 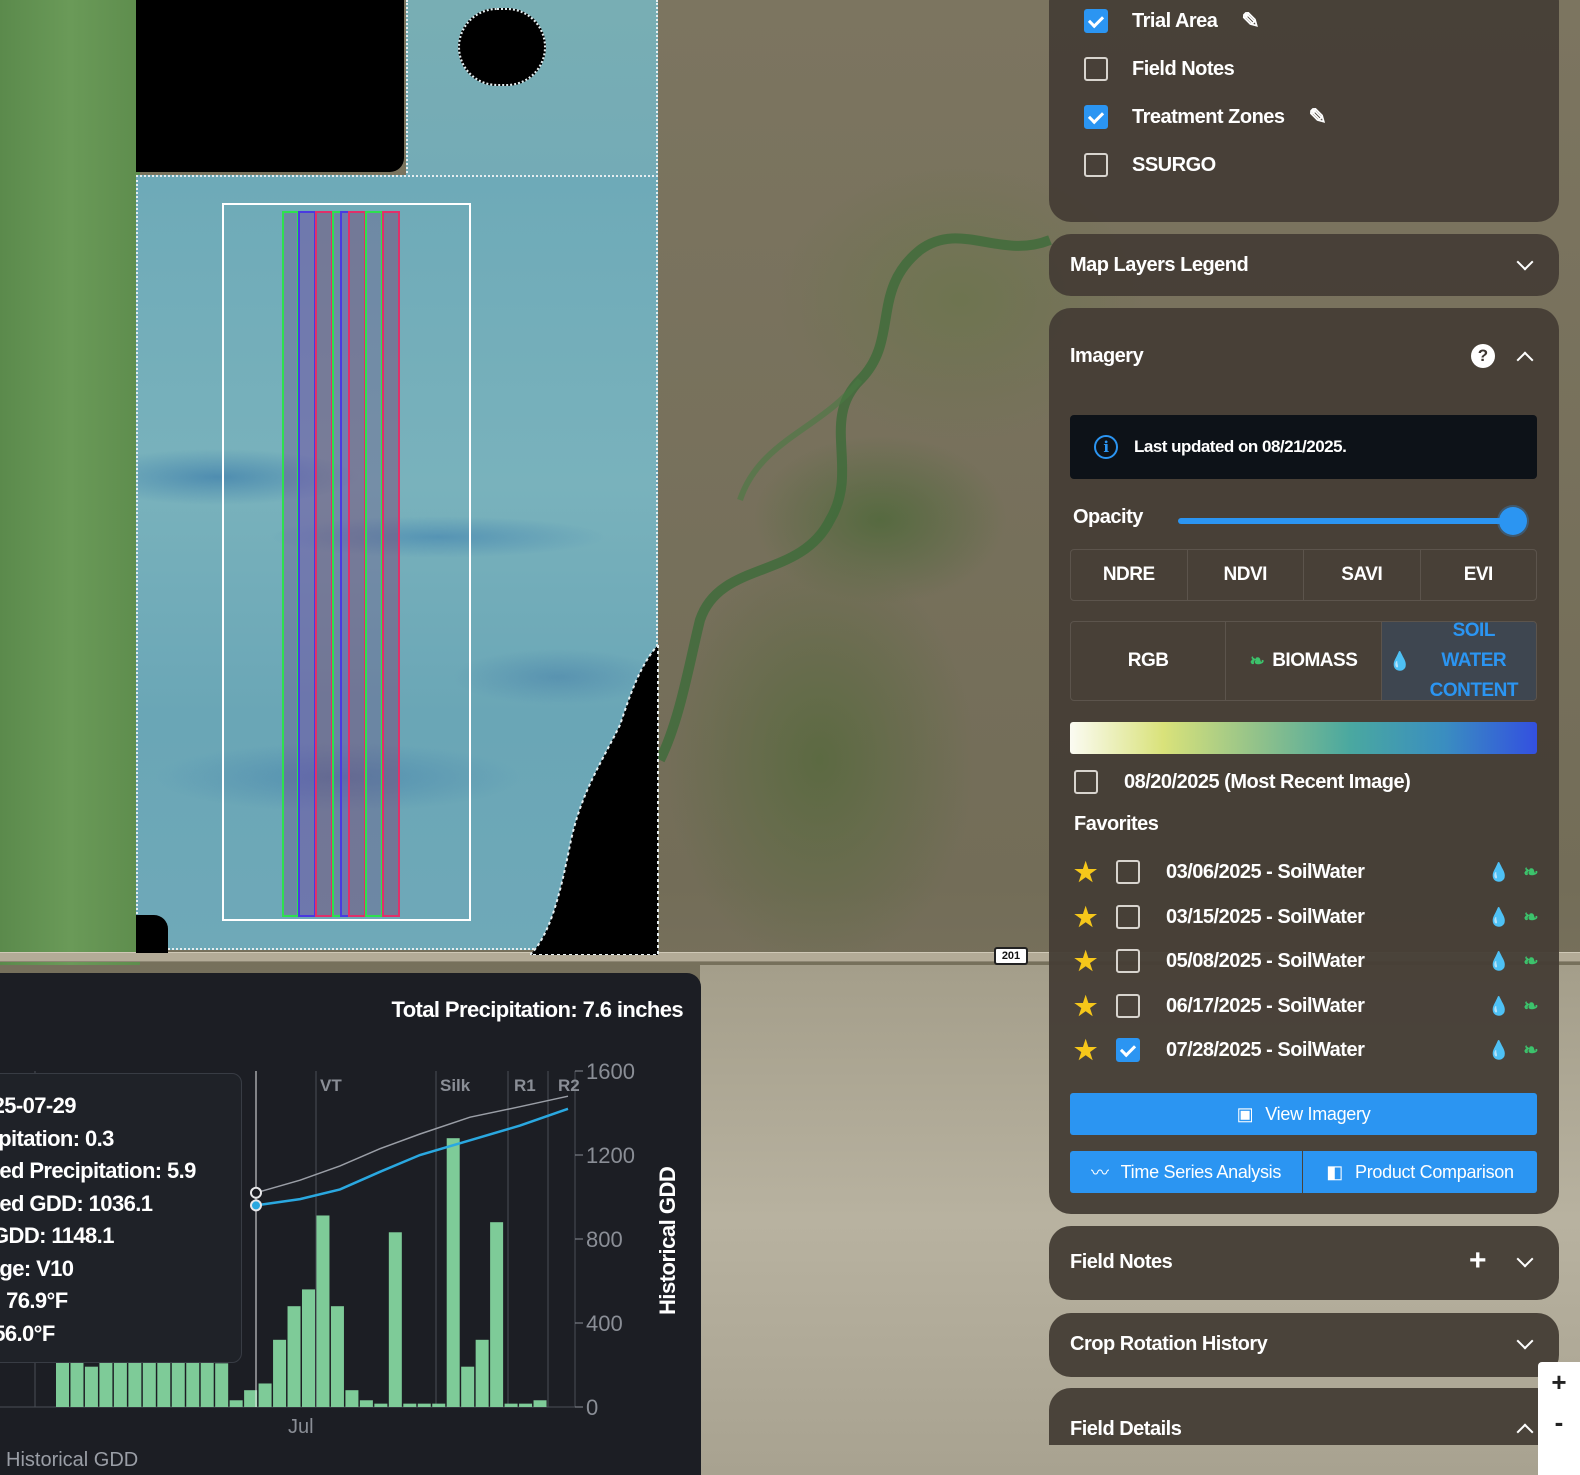 I want to click on accumulated-gdd-line, so click(x=412, y=1157).